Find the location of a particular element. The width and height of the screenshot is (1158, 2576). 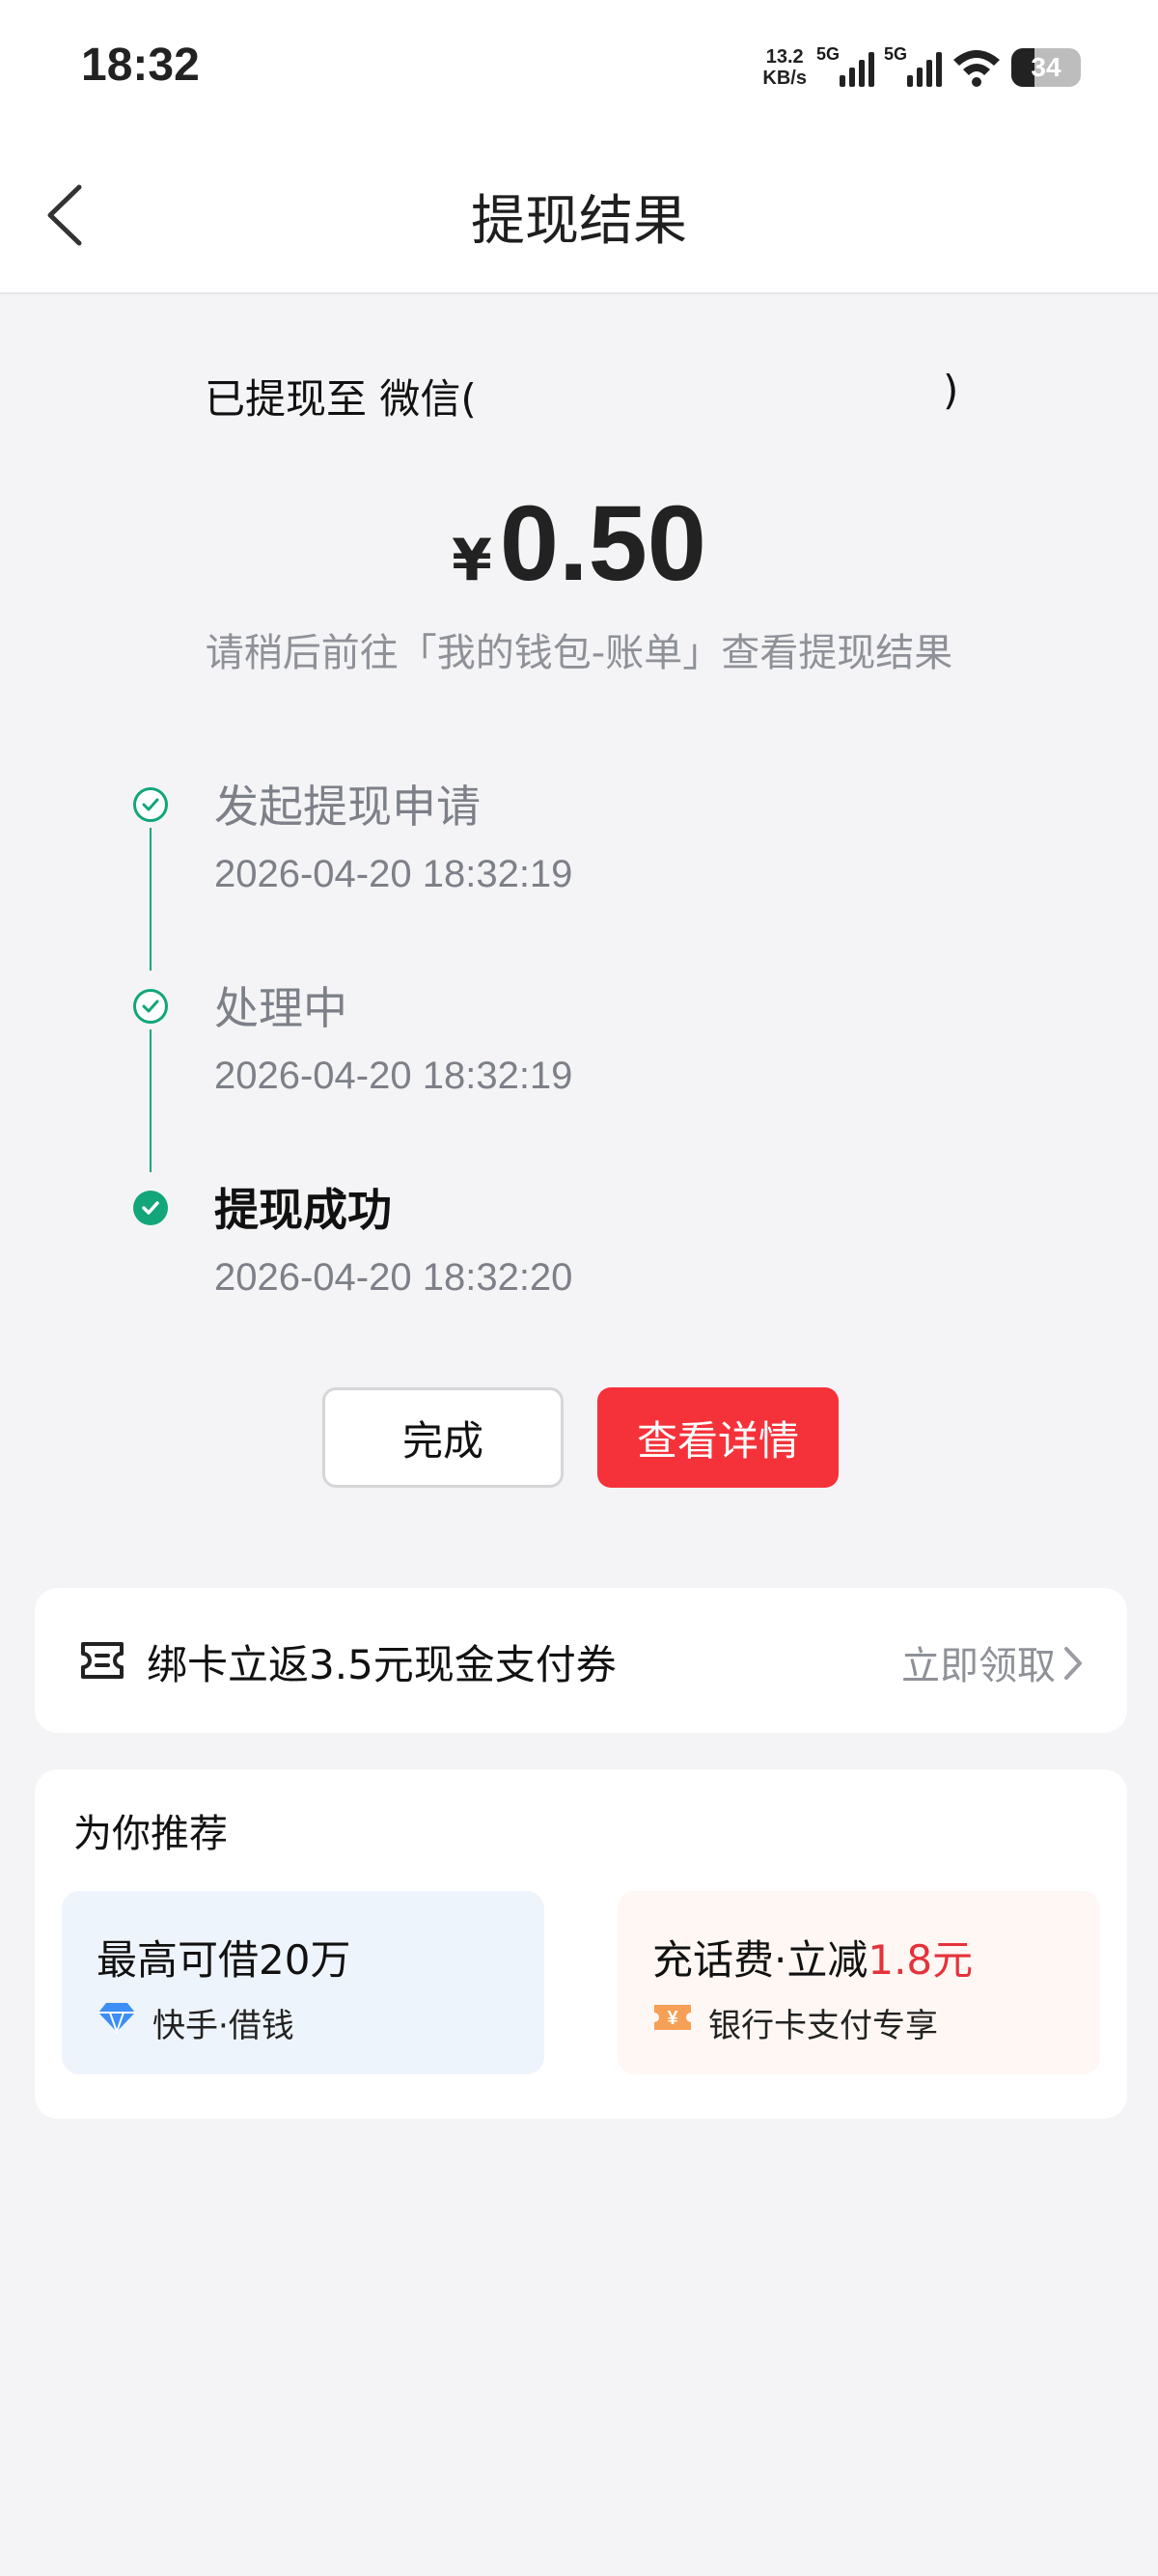

recommend-main: 充话费·立减1.8元 is located at coordinates (813, 1960).